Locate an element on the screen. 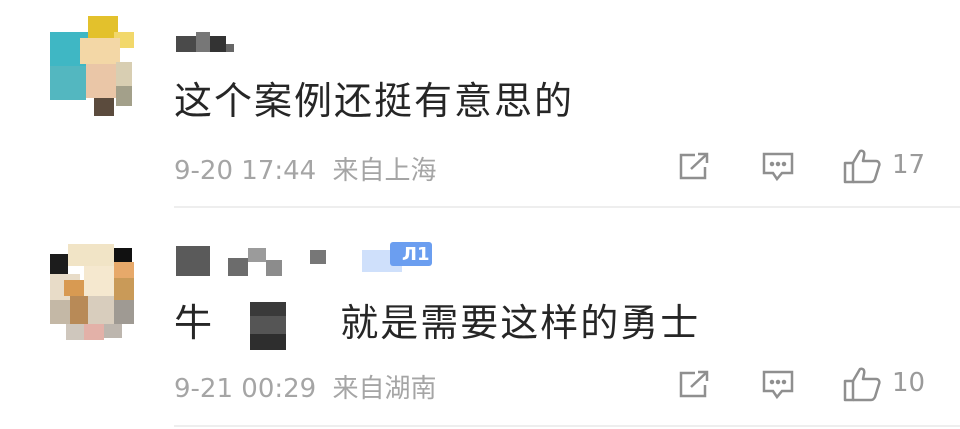 This screenshot has width=960, height=429. location: 来自上海 is located at coordinates (384, 171).